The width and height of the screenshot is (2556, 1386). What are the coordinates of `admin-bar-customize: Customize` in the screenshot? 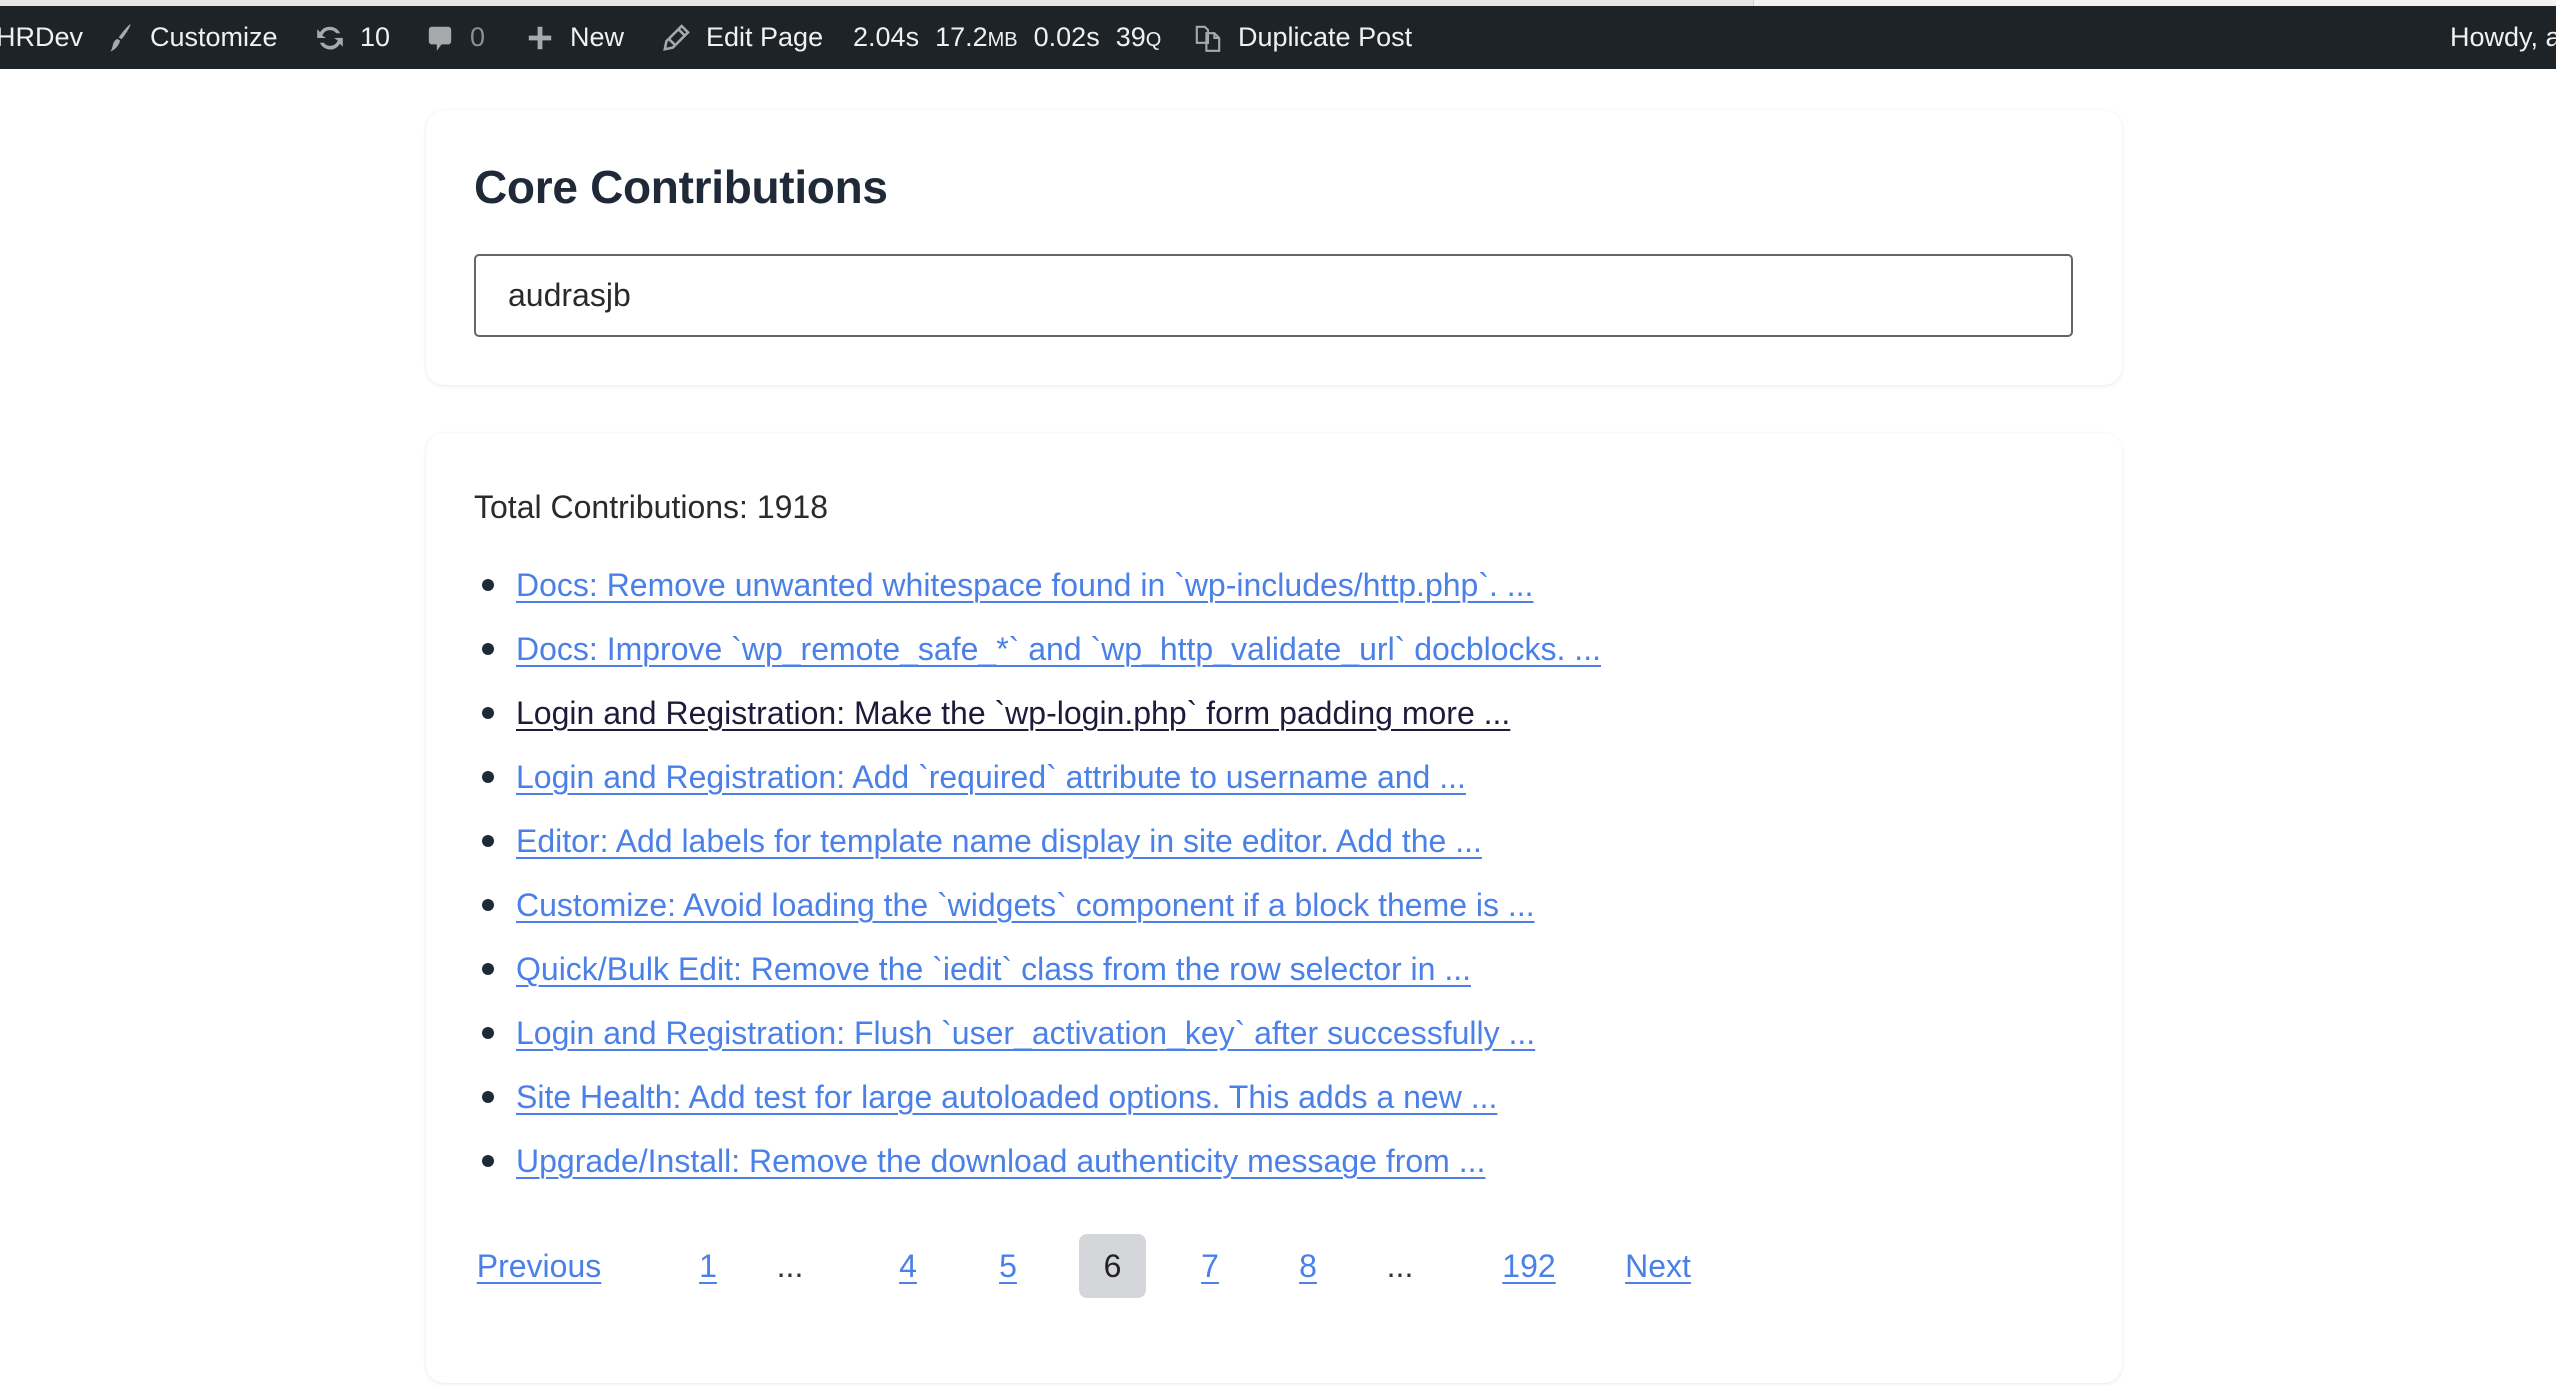 It's located at (190, 37).